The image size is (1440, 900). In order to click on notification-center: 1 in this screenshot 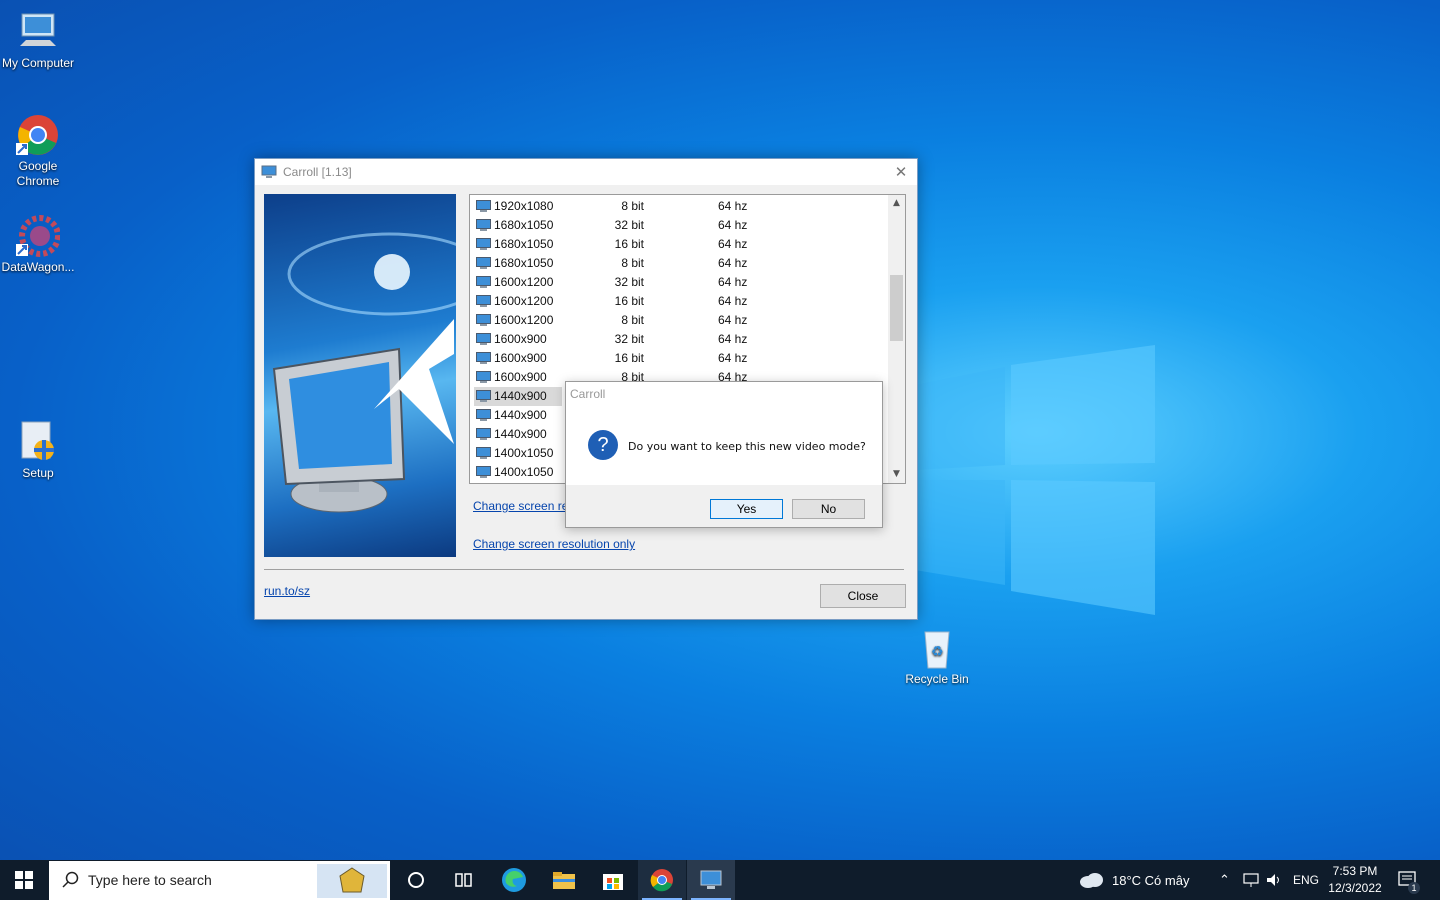, I will do `click(1409, 880)`.